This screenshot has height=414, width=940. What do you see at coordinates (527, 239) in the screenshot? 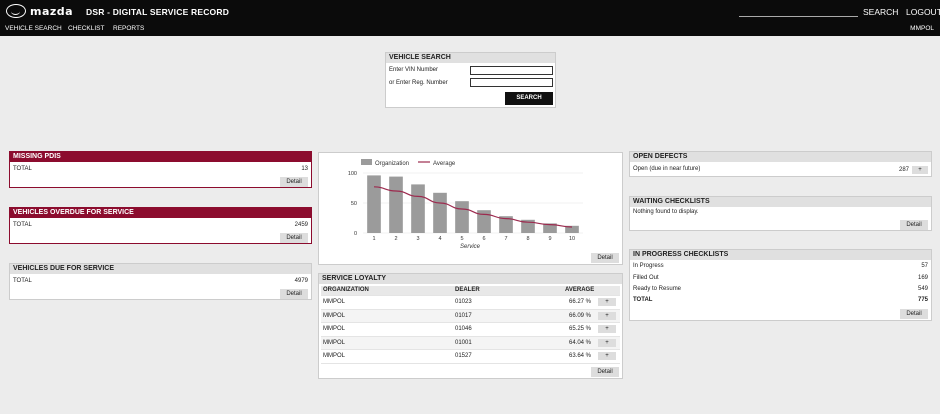
I see `x-tick-label: 8` at bounding box center [527, 239].